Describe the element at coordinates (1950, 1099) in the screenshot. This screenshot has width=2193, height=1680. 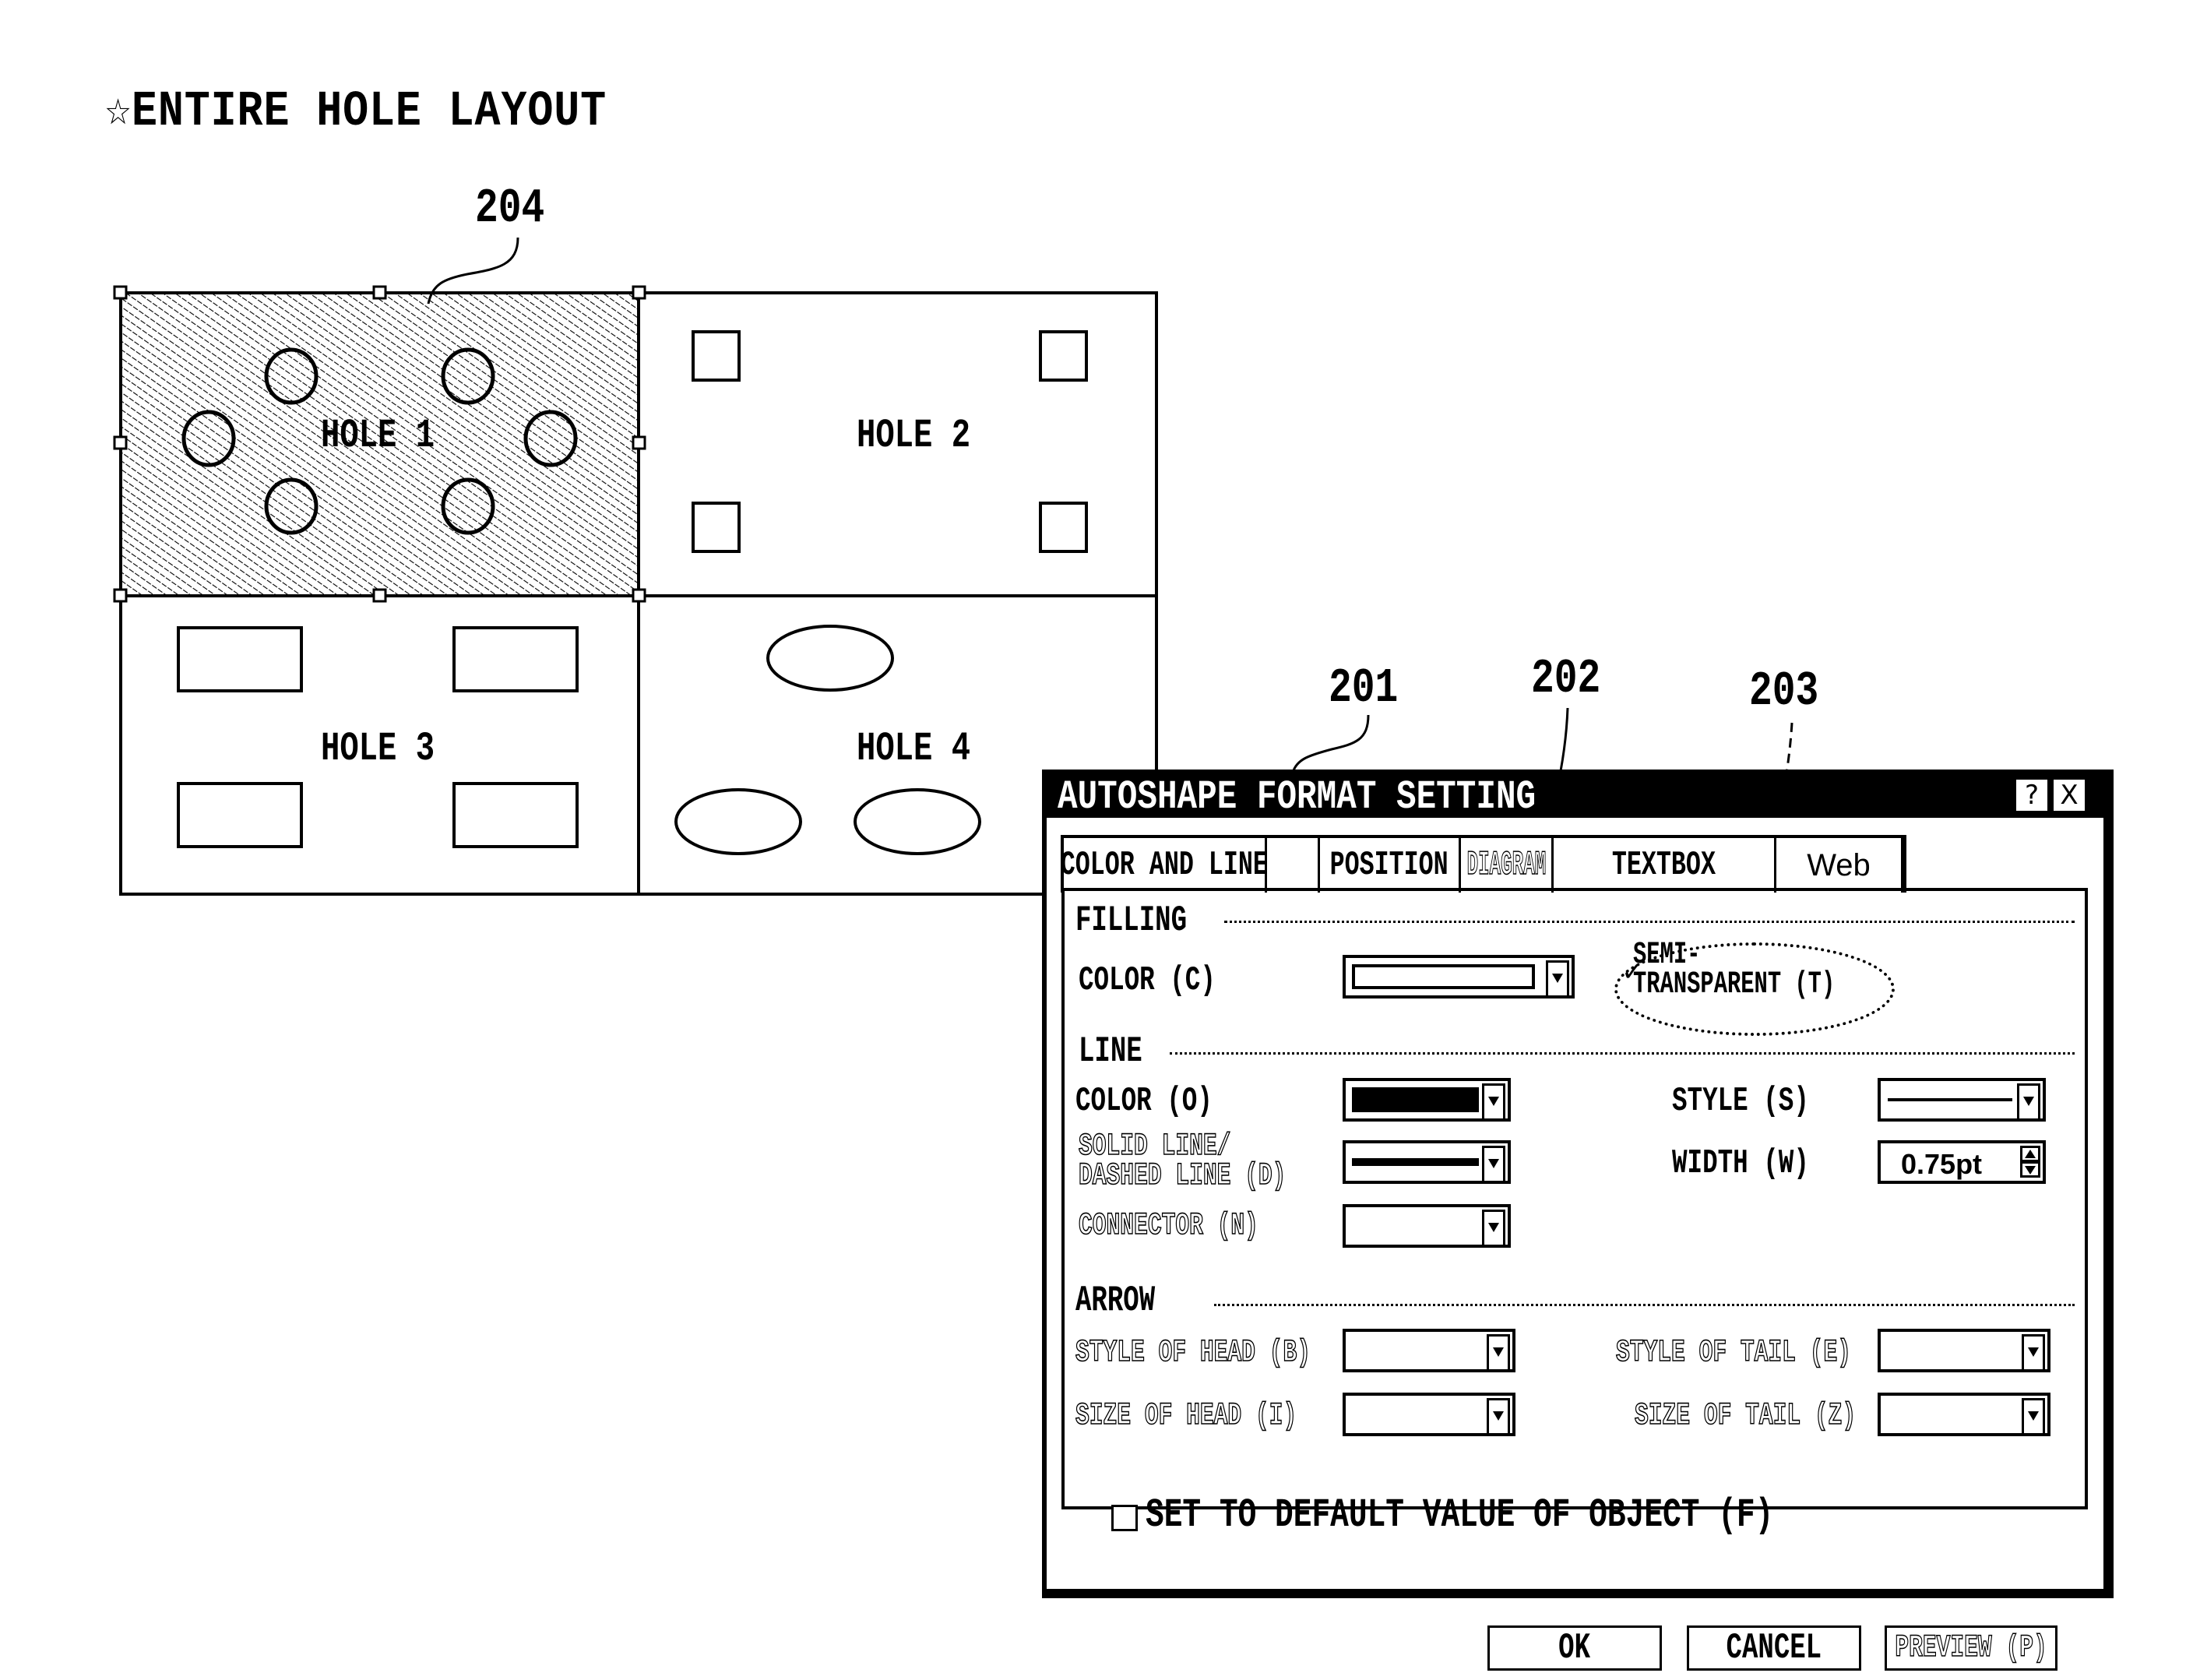
I see `line-style-preview` at that location.